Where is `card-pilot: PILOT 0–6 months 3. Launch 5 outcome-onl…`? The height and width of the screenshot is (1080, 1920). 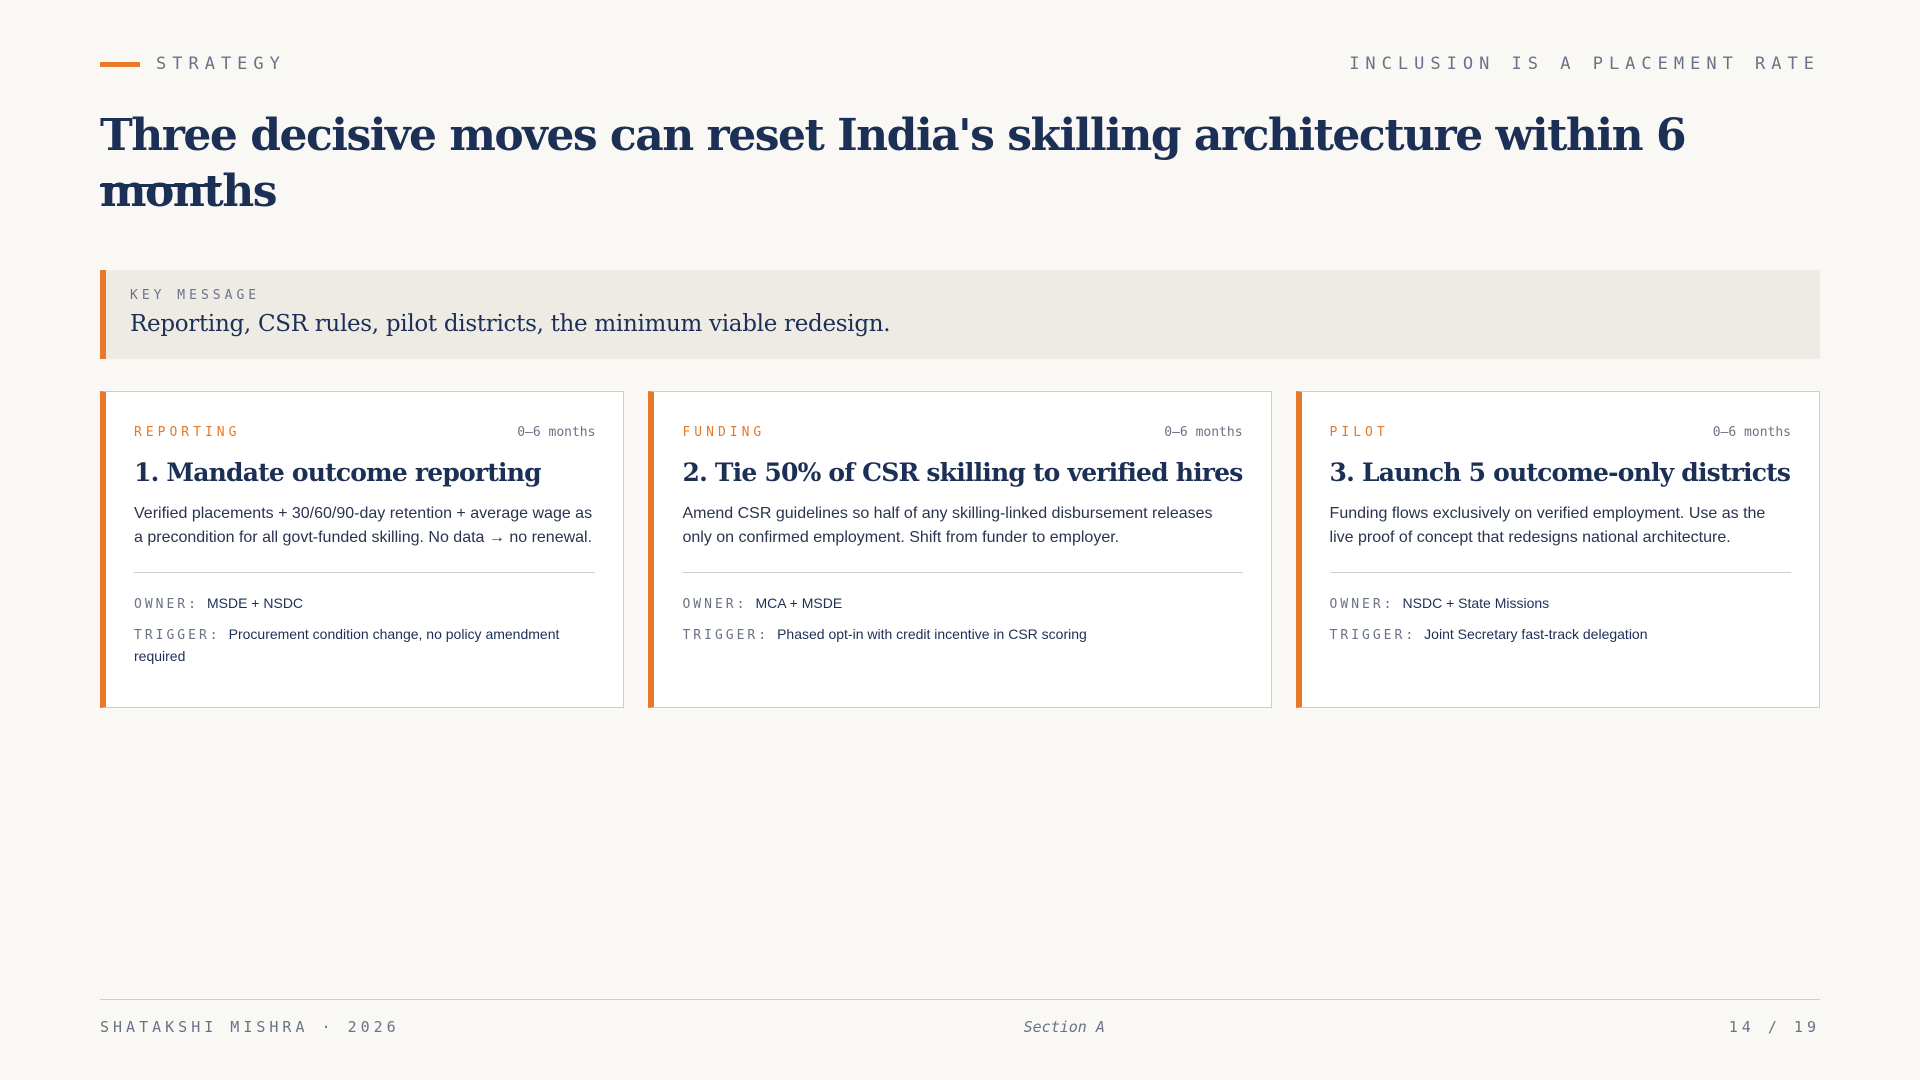
card-pilot: PILOT 0–6 months 3. Launch 5 outcome-onl… is located at coordinates (1558, 549).